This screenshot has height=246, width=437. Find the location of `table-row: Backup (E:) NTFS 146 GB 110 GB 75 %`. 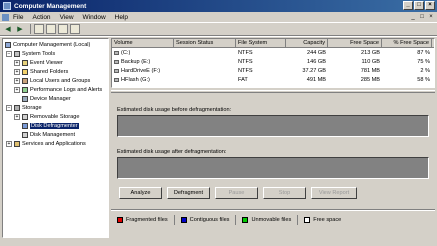

table-row: Backup (E:) NTFS 146 GB 110 GB 75 % is located at coordinates (273, 61).